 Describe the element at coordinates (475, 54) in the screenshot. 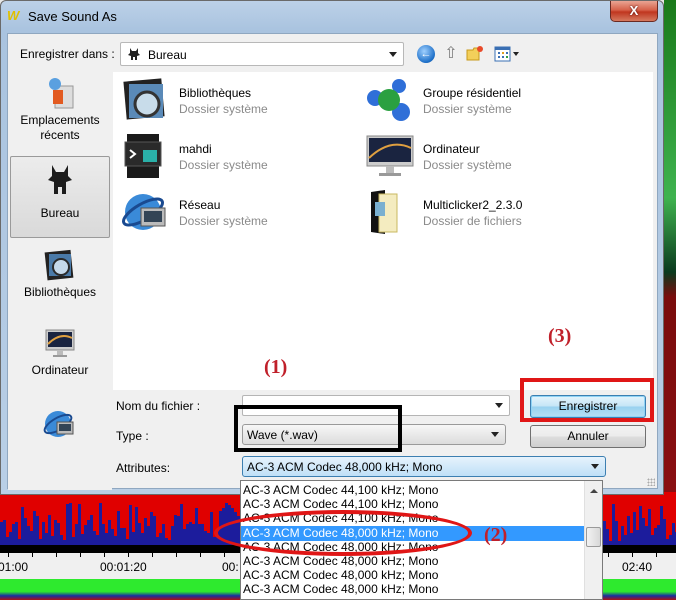

I see `new-folder-icon` at that location.